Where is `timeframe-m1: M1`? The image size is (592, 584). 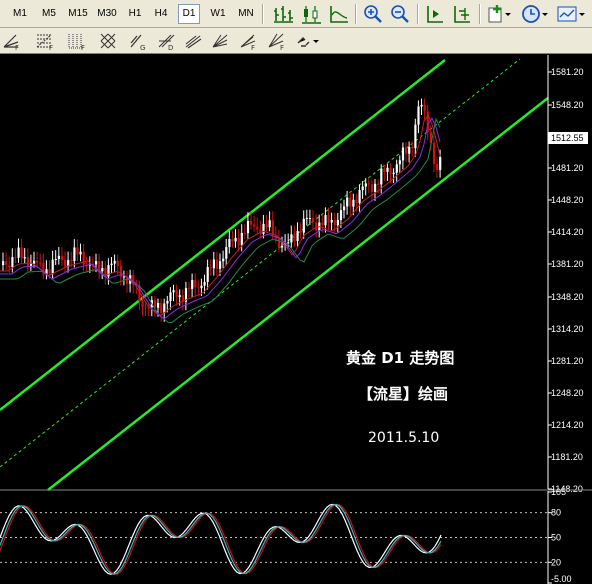
timeframe-m1: M1 is located at coordinates (20, 14).